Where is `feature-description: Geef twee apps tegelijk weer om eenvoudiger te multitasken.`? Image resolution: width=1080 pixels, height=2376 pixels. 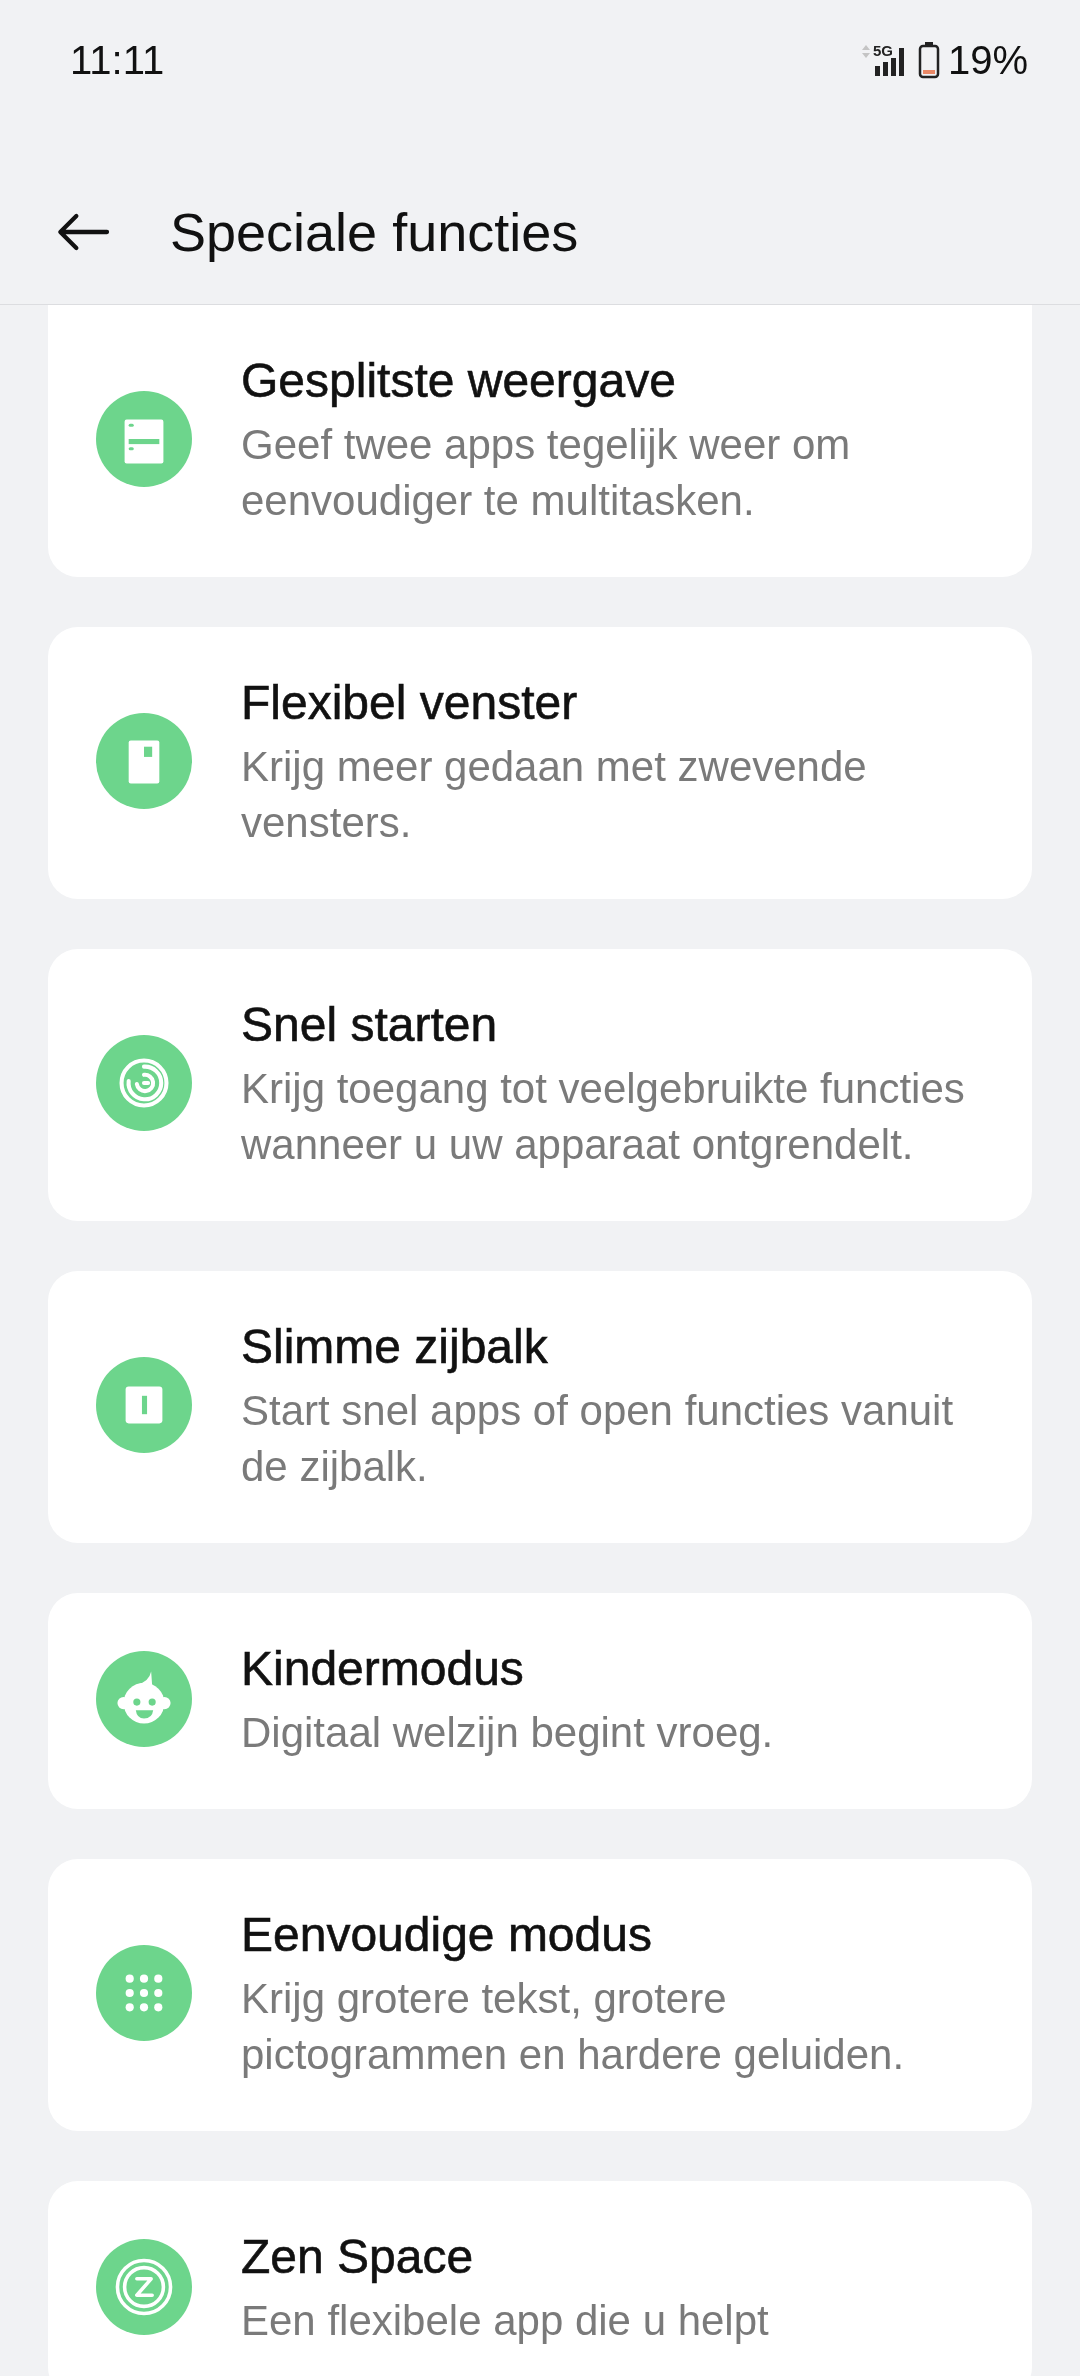 feature-description: Geef twee apps tegelijk weer om eenvoudiger te multitasken. is located at coordinates (546, 473).